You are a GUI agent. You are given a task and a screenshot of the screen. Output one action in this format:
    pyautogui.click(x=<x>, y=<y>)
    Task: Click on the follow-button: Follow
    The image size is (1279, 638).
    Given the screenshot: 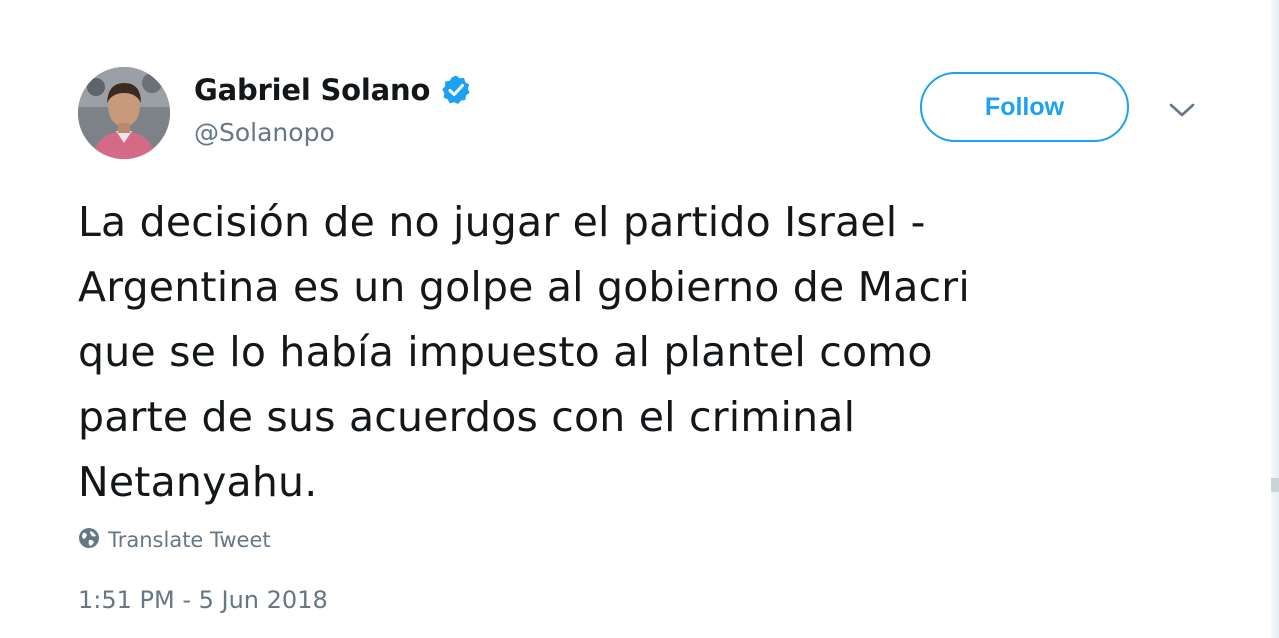 What is the action you would take?
    pyautogui.click(x=1024, y=107)
    